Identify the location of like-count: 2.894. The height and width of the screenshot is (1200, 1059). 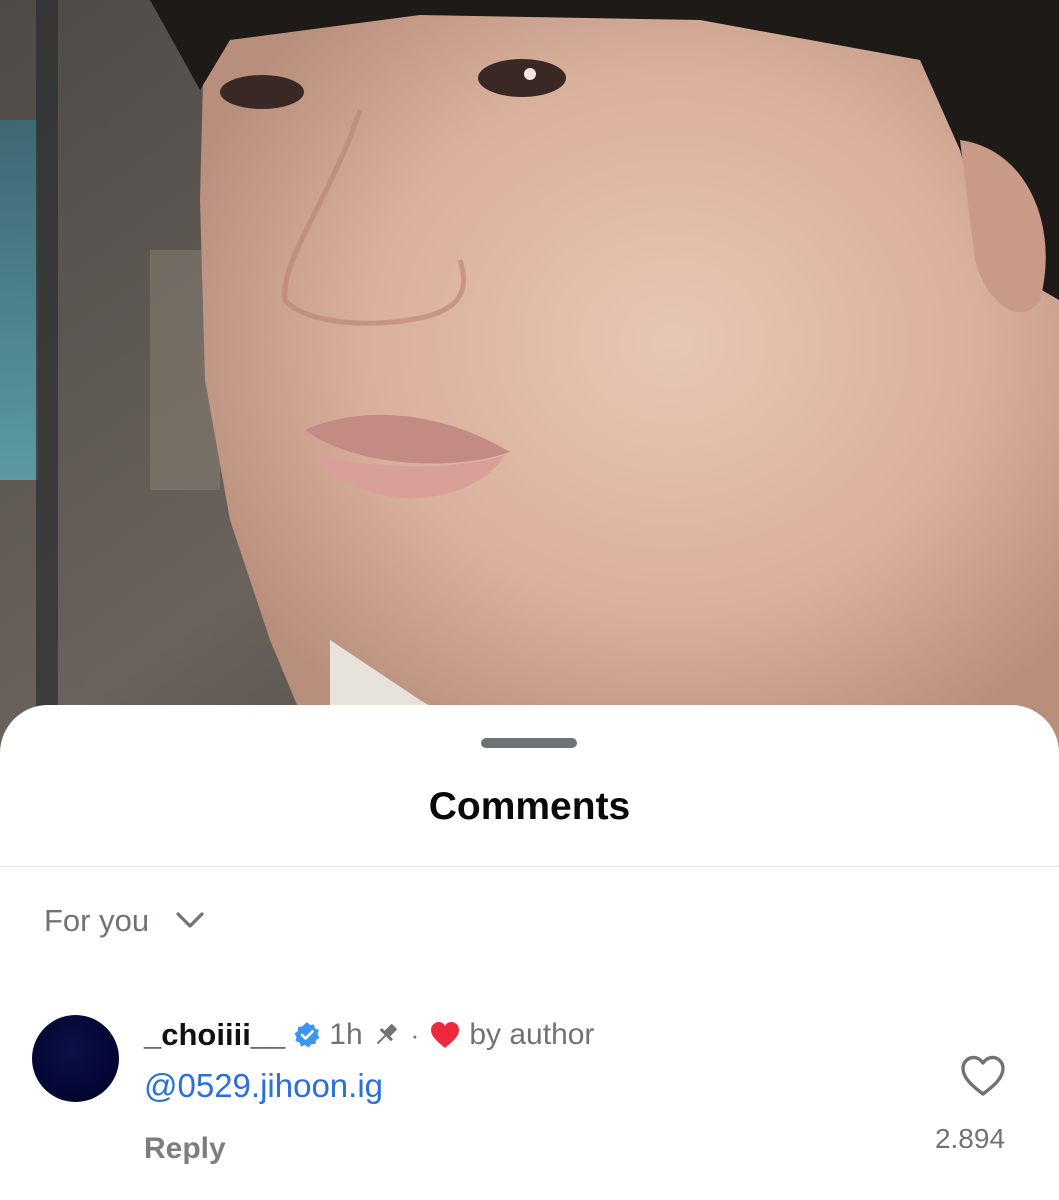
(970, 1138).